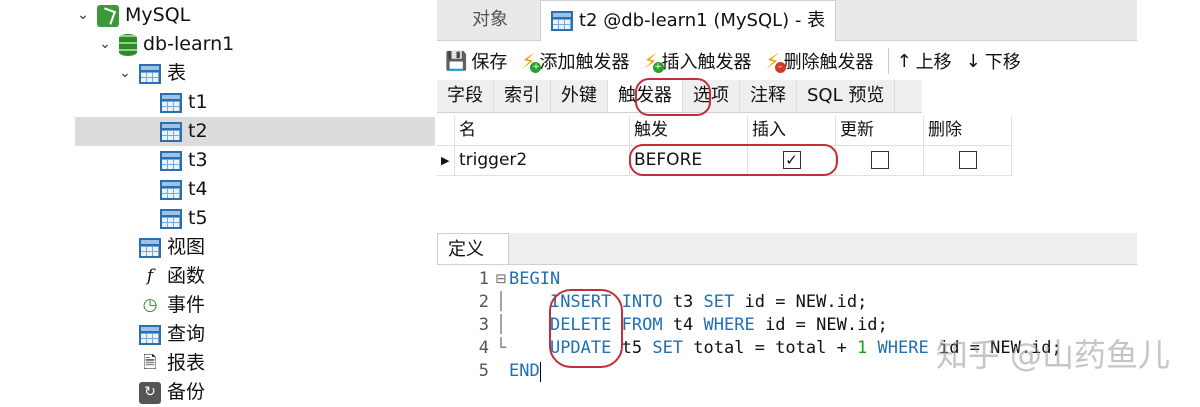 The width and height of the screenshot is (1200, 407). I want to click on code-line: 2 │ INSERT INTO t3 SET id = NEW.id;, so click(652, 302).